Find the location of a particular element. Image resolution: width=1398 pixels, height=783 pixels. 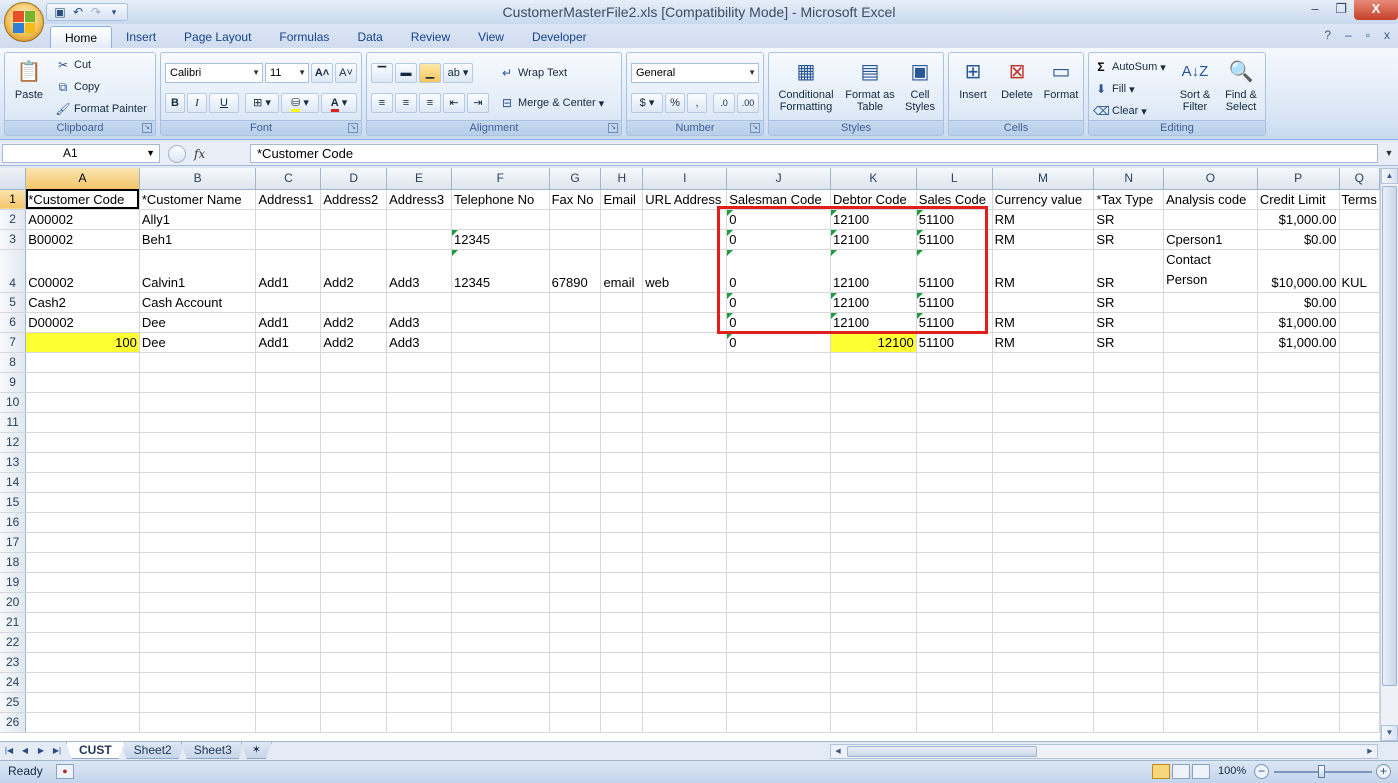

cell-q9 is located at coordinates (1359, 382).